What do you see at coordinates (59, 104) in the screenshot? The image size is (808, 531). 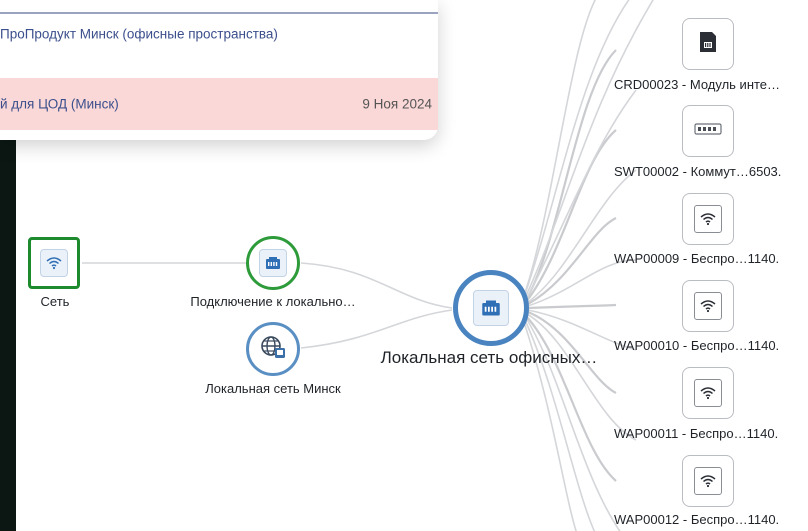 I see `list-item-title: й для ЦОД (Минск)` at bounding box center [59, 104].